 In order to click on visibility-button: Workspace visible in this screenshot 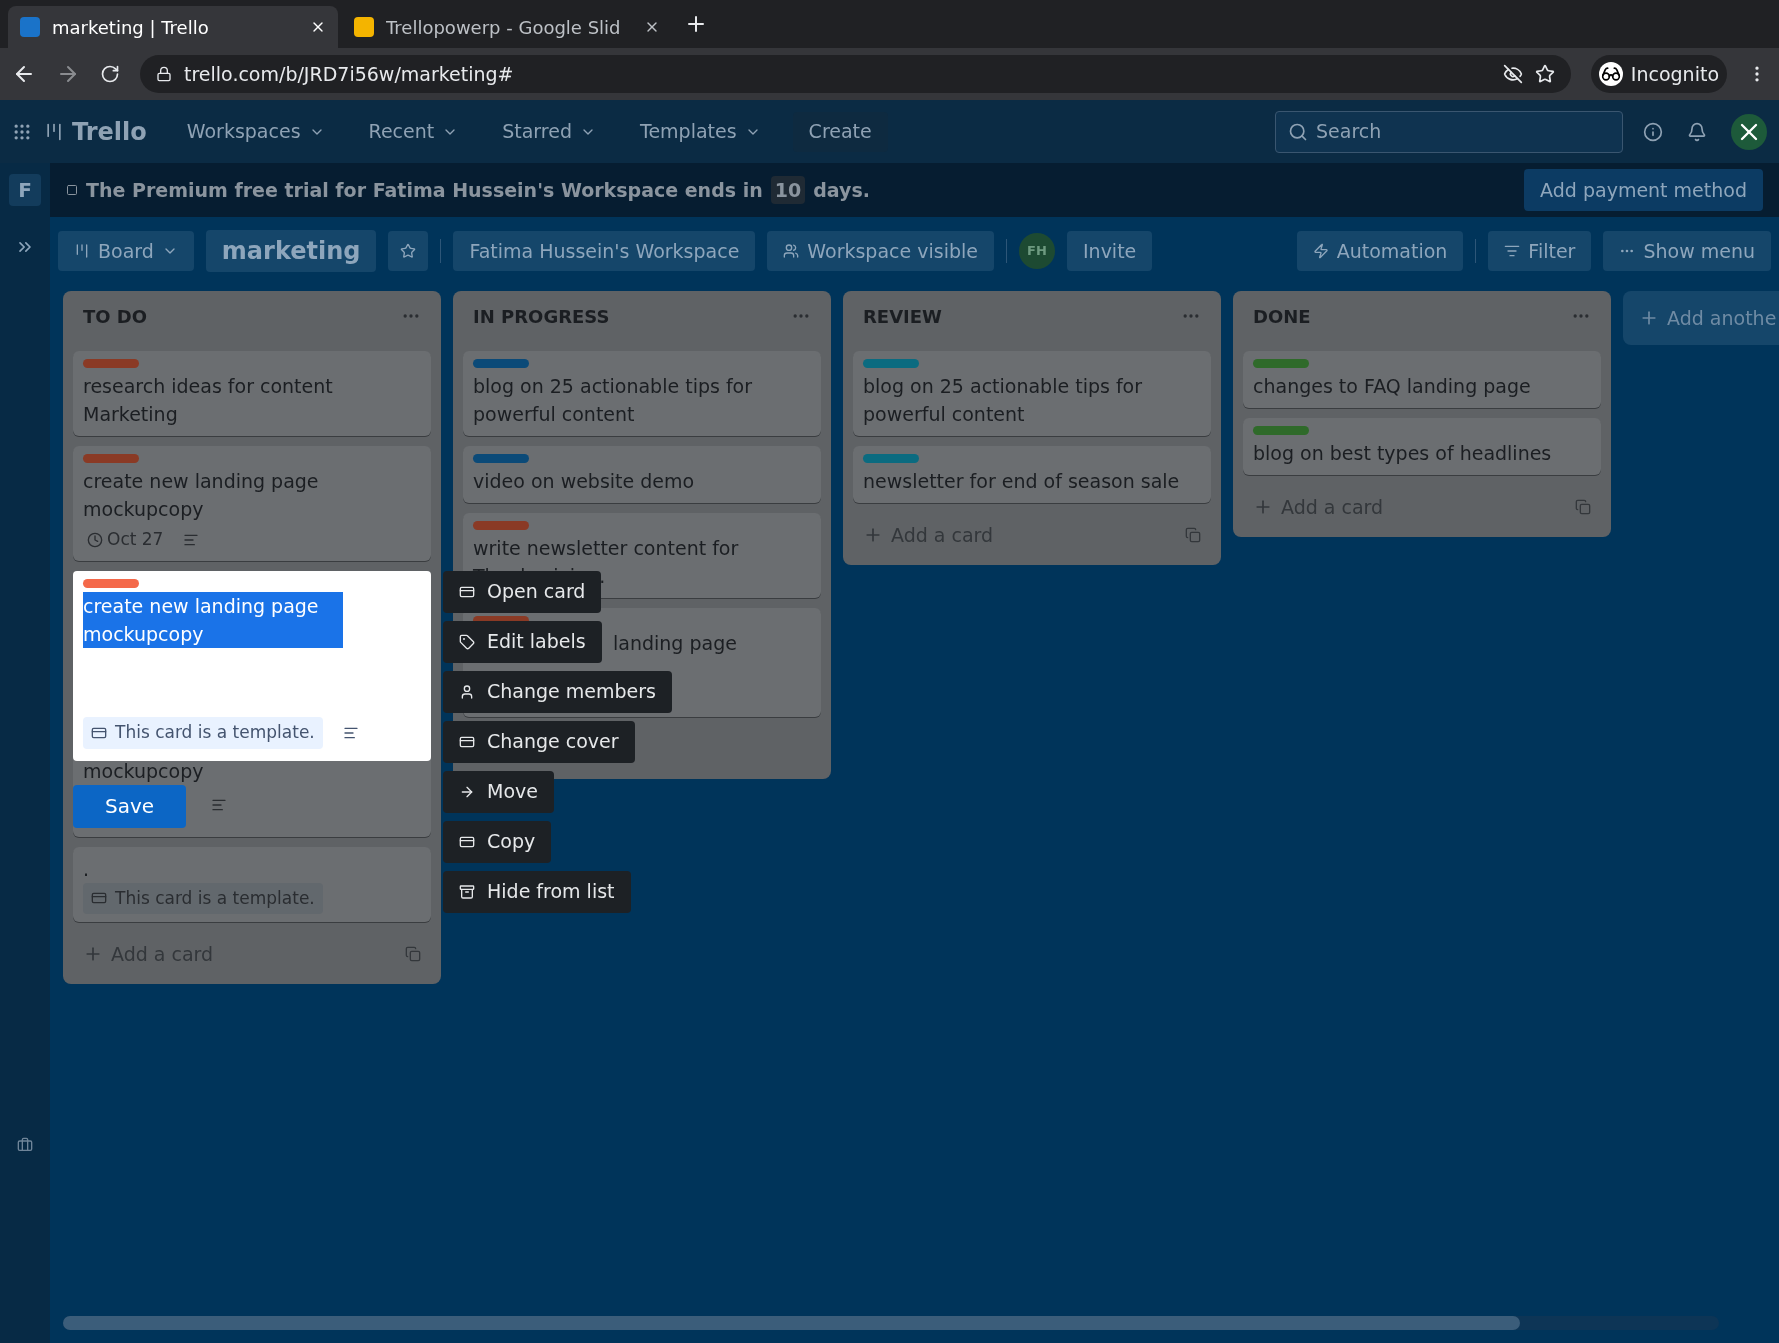, I will do `click(880, 251)`.